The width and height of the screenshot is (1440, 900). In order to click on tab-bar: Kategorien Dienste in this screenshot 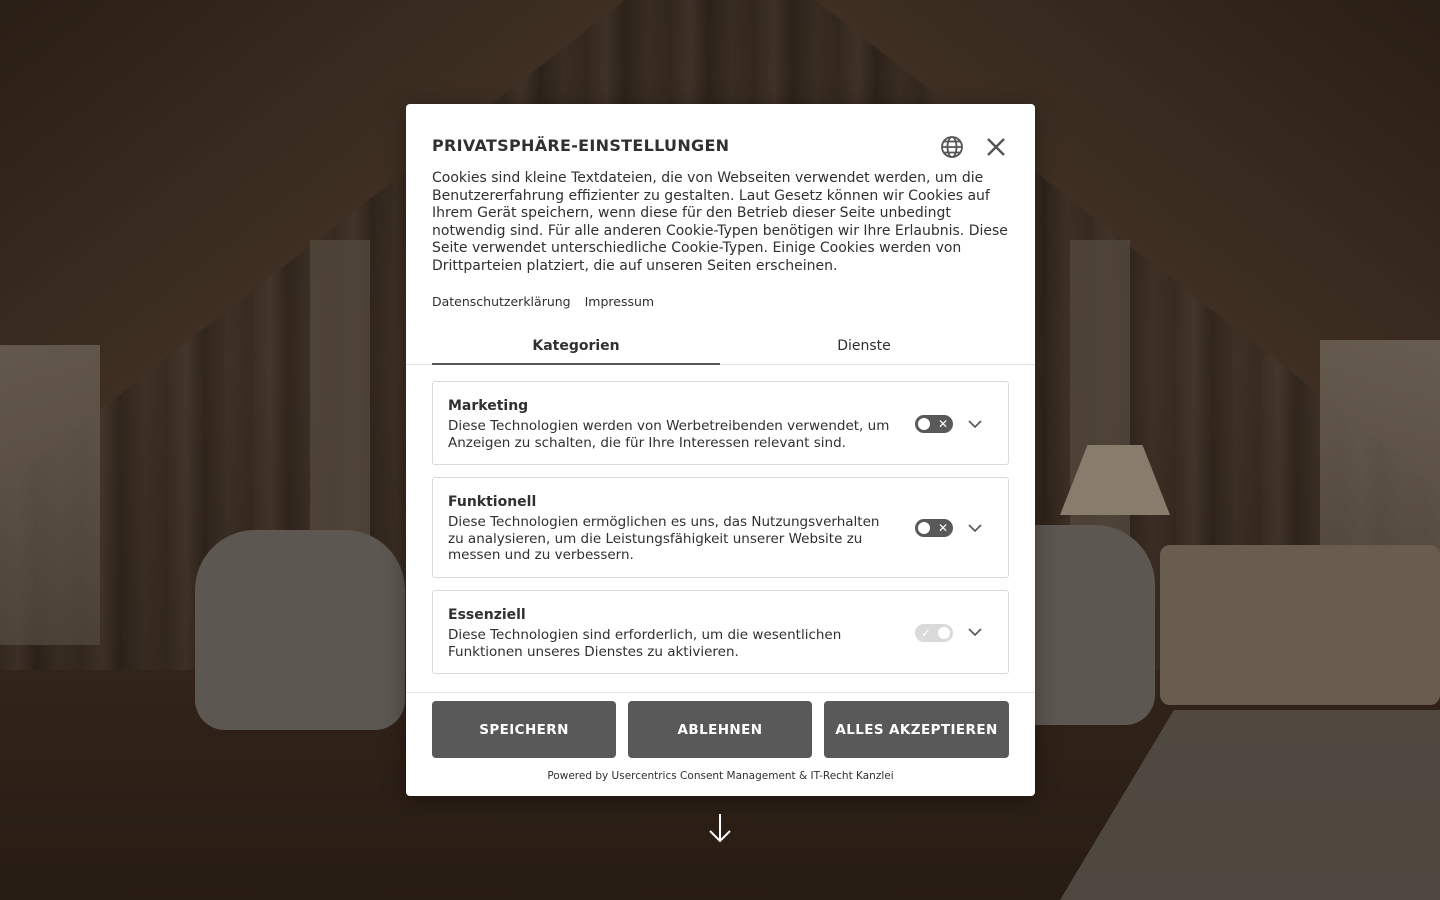, I will do `click(720, 348)`.